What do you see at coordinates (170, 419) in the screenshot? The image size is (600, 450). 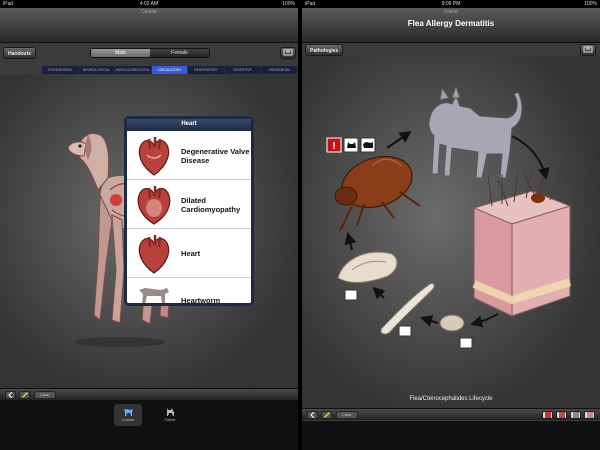 I see `tab-label: Feline` at bounding box center [170, 419].